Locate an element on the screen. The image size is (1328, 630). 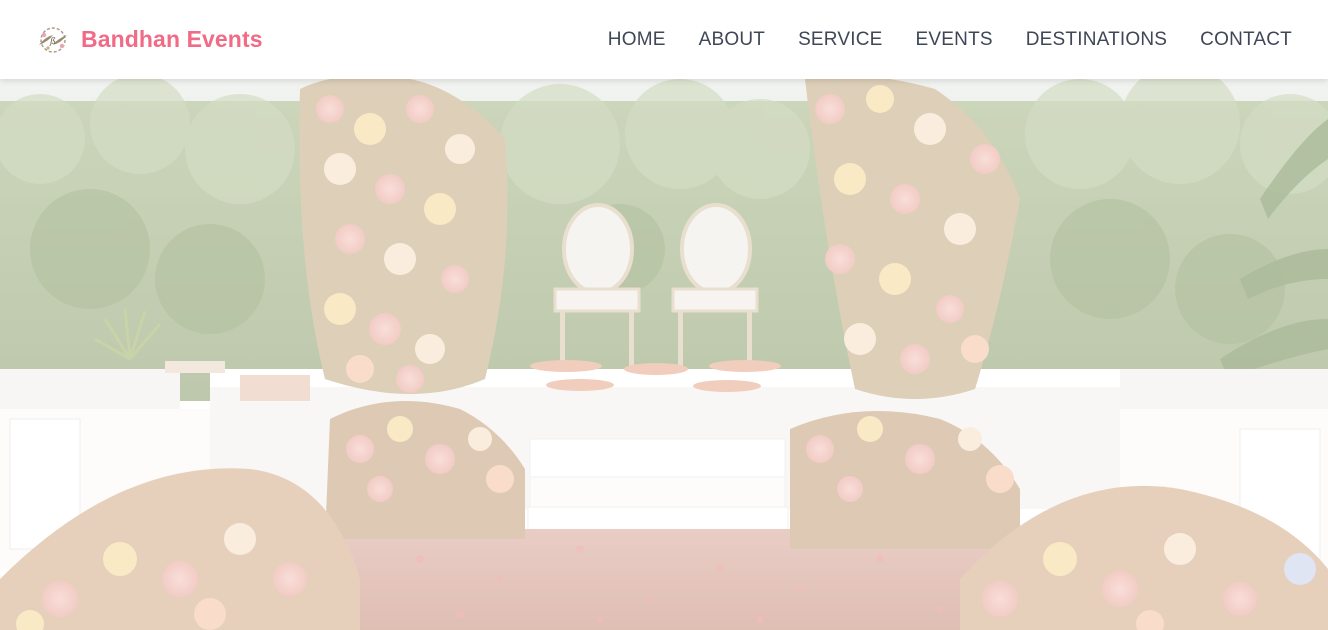
wreath-logo-icon: ß is located at coordinates (53, 39).